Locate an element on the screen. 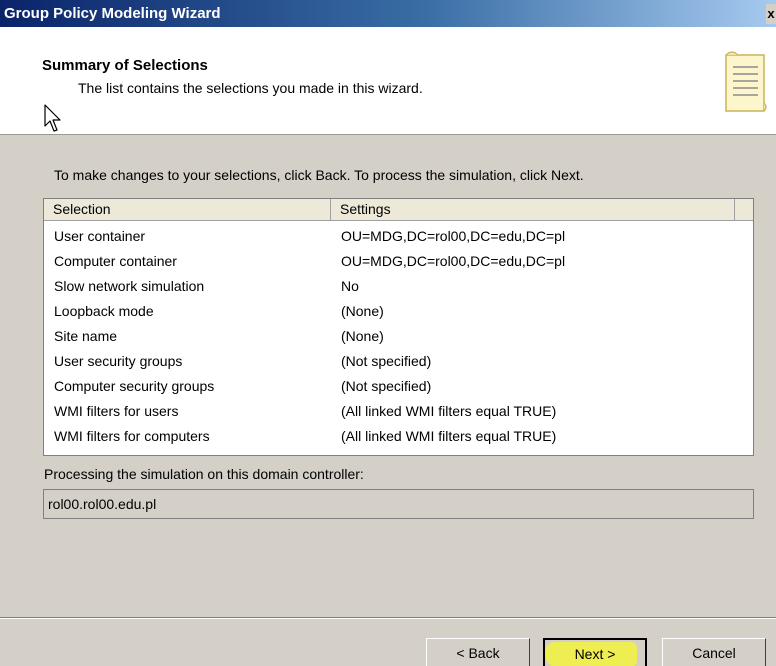 Image resolution: width=776 pixels, height=666 pixels. list-item: Computer security groups (Not specified) is located at coordinates (398, 386).